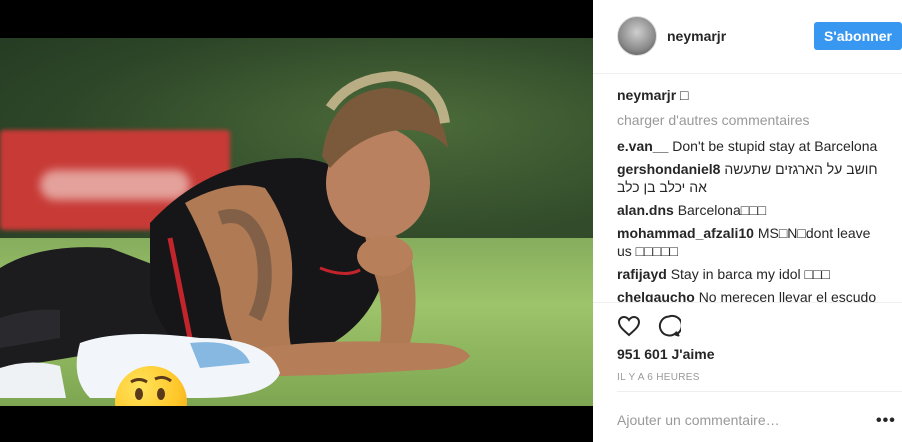 This screenshot has width=902, height=442. I want to click on caption-username: neymarjr, so click(646, 95).